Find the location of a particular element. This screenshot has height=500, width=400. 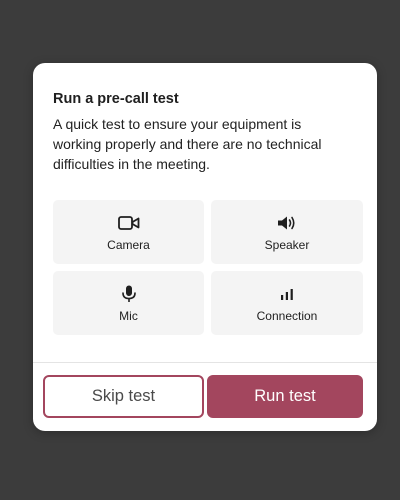

camera-icon is located at coordinates (128, 223).